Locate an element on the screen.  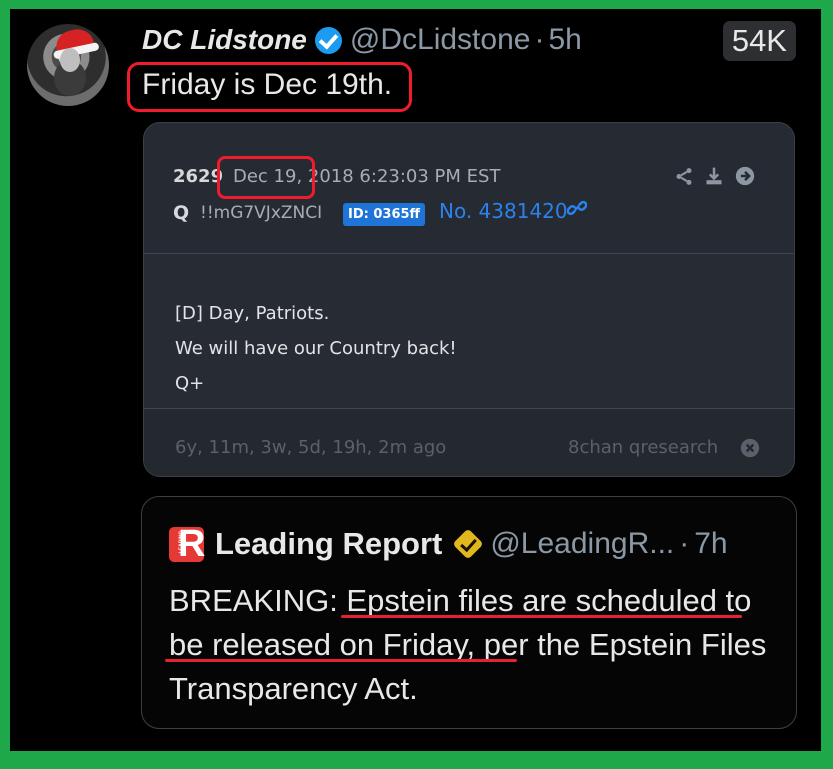
qpost-relative-age: 6y, 11m, 3w, 5d, 19h, 2m ago is located at coordinates (311, 447).